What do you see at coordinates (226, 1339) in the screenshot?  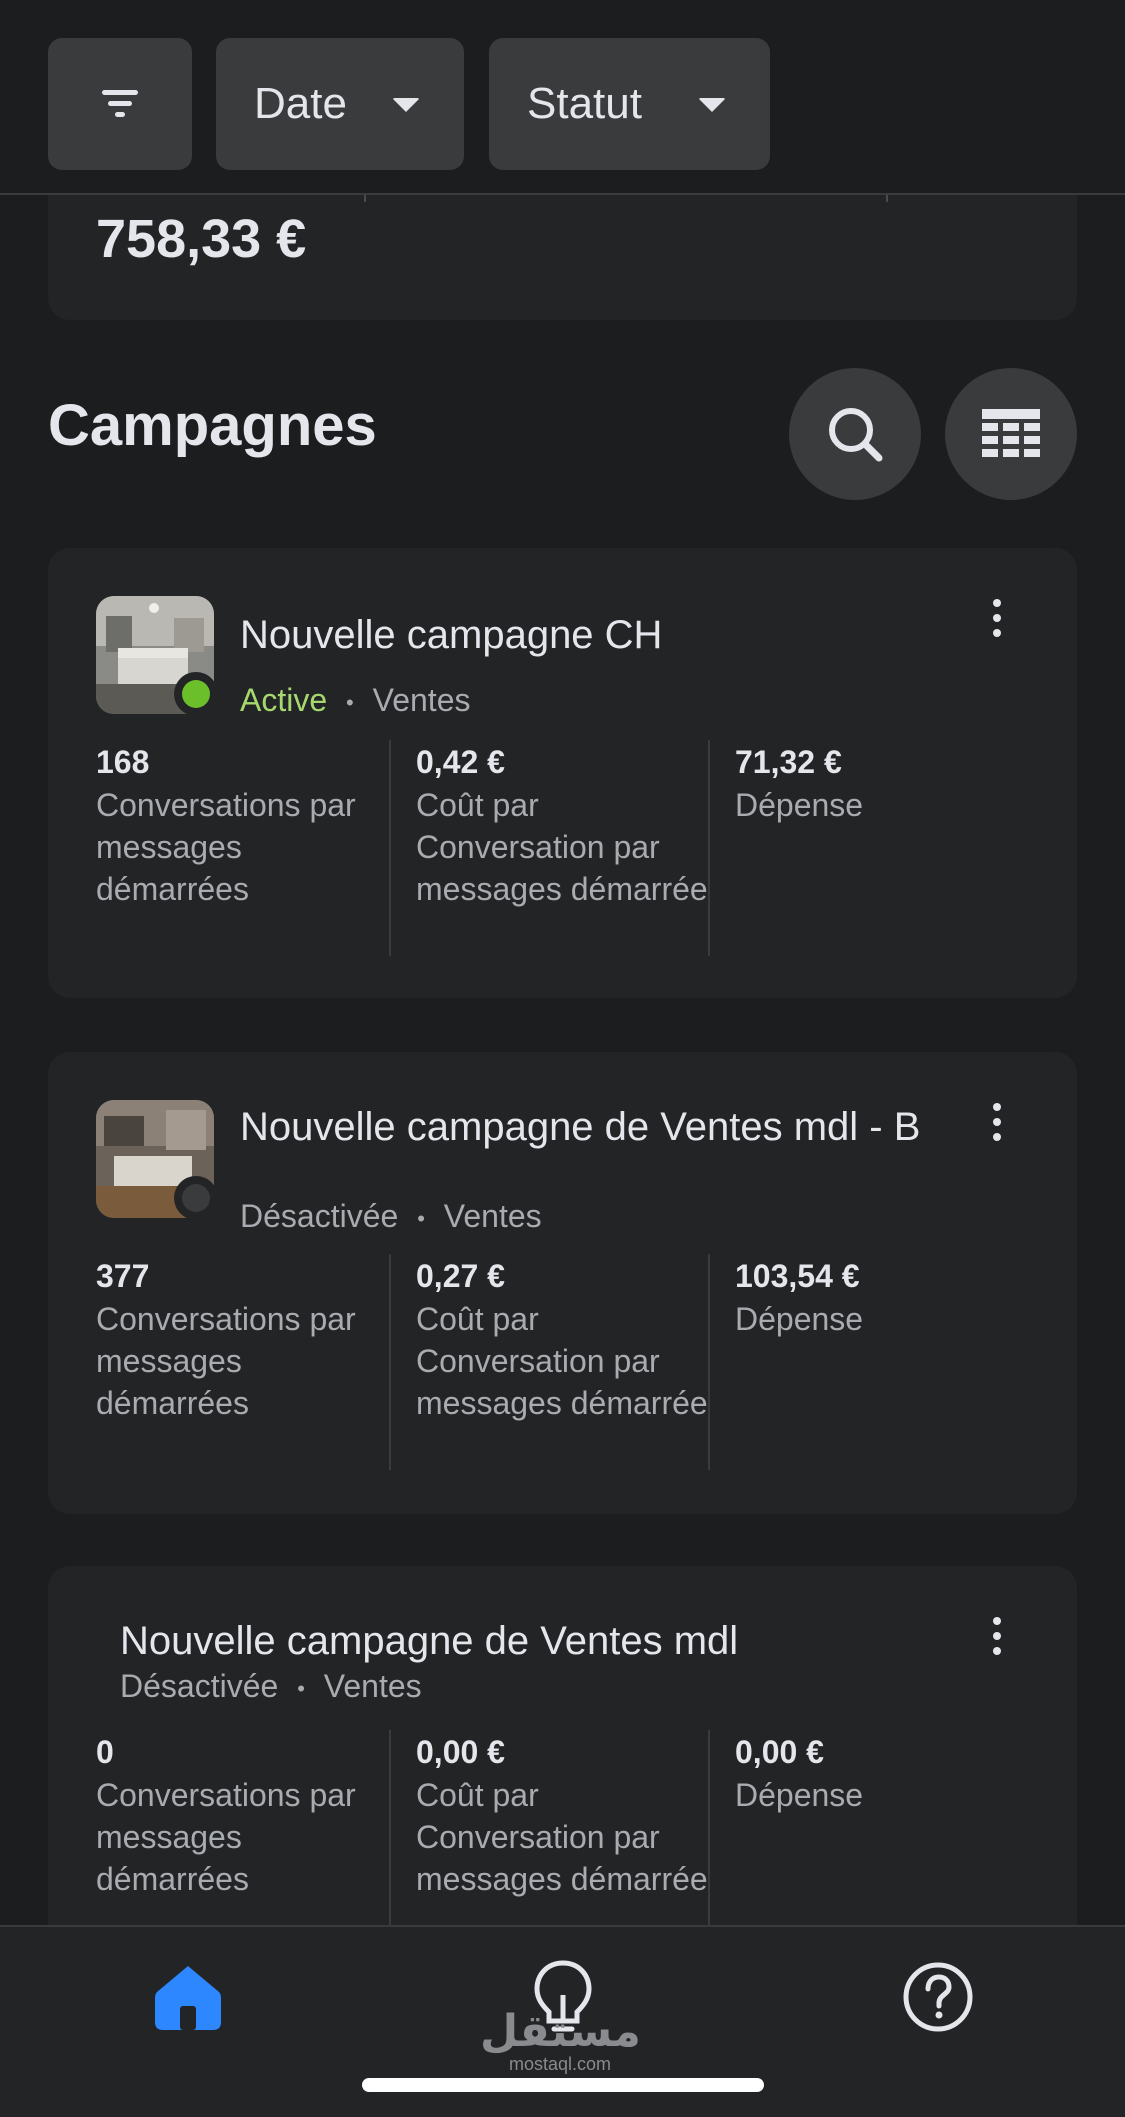 I see `metric-conversations: 377 Conversations par messages démarrées` at bounding box center [226, 1339].